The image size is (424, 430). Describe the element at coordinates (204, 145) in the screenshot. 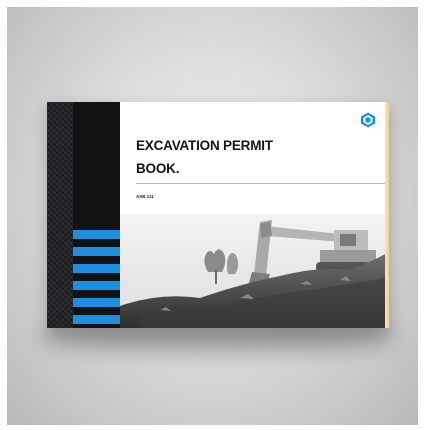

I see `book-title-line-1: EXCAVATION PERMIT` at that location.